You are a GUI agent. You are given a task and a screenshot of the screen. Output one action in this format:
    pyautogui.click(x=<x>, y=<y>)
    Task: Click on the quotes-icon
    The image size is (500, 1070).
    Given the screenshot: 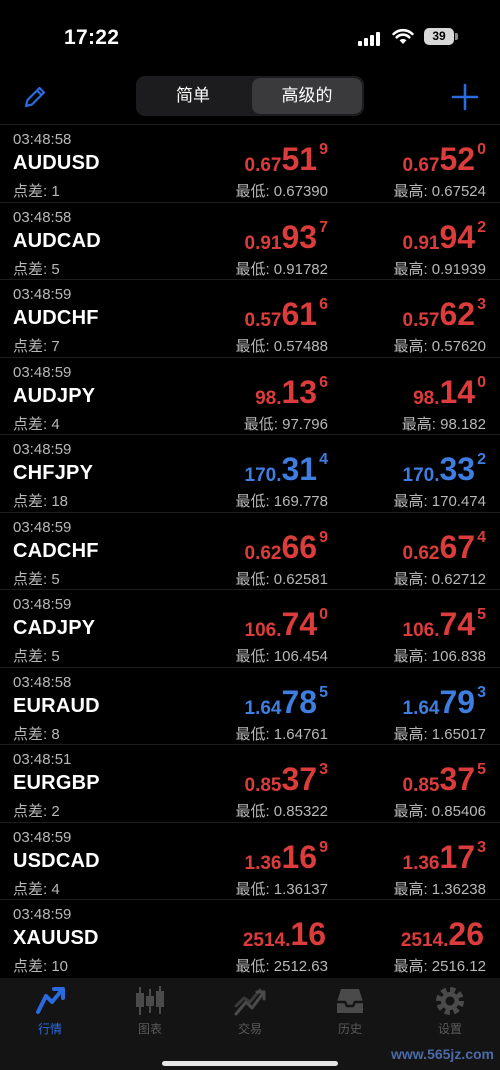 What is the action you would take?
    pyautogui.click(x=50, y=1000)
    